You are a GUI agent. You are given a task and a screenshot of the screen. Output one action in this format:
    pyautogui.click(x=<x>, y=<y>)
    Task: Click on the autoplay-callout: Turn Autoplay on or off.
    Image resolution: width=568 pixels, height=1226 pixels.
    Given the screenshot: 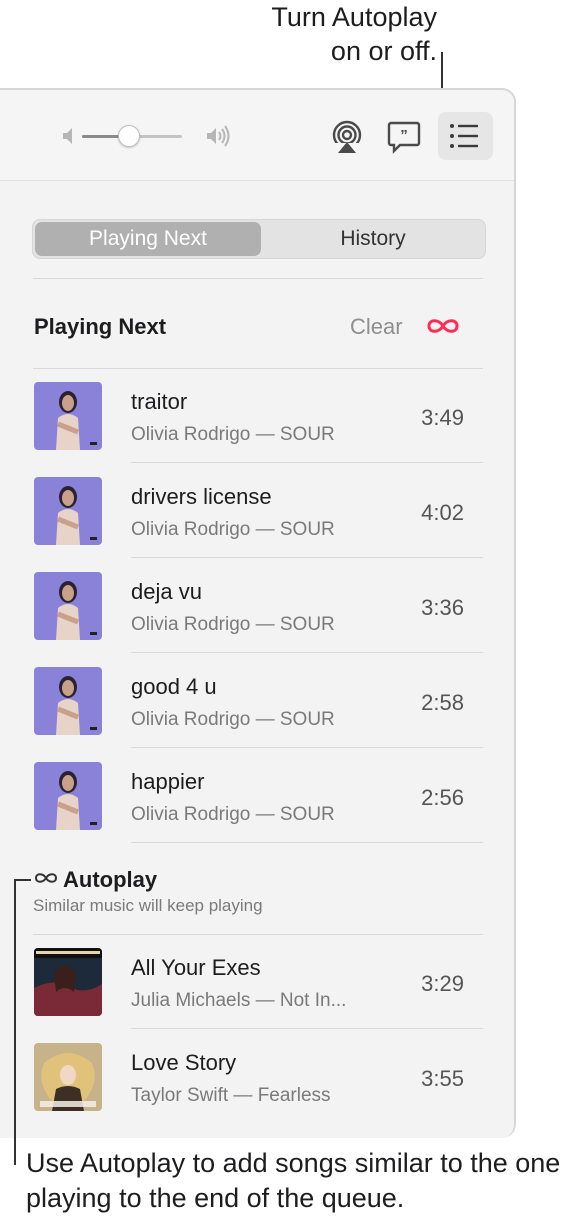 What is the action you would take?
    pyautogui.click(x=277, y=34)
    